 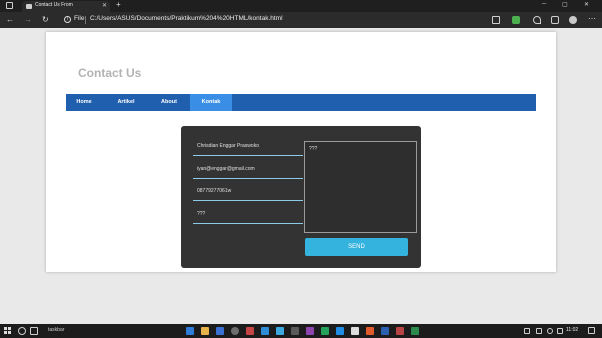 What do you see at coordinates (572, 330) in the screenshot?
I see `taskbar-clock: 11:02` at bounding box center [572, 330].